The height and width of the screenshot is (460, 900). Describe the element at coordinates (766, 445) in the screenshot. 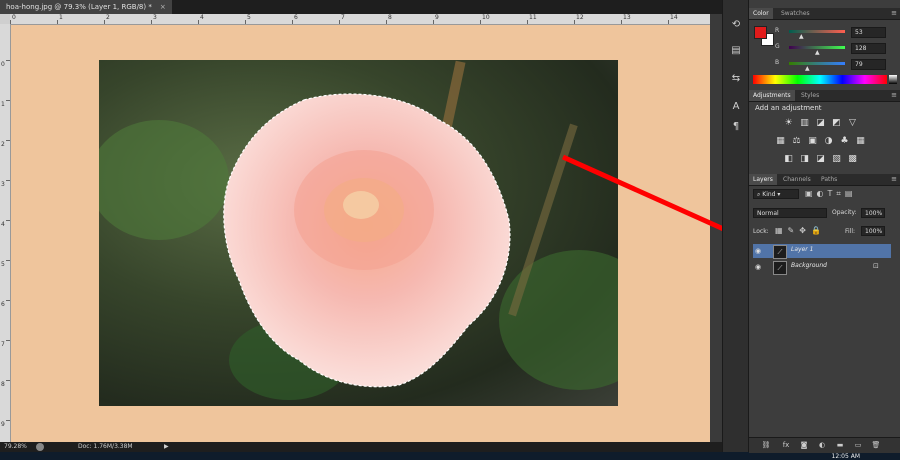

I see `link-layers-icon: ⛓` at that location.